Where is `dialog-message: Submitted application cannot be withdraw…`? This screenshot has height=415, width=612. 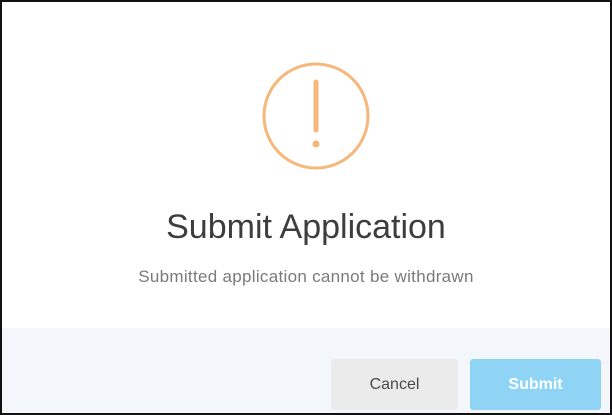 dialog-message: Submitted application cannot be withdraw… is located at coordinates (306, 276).